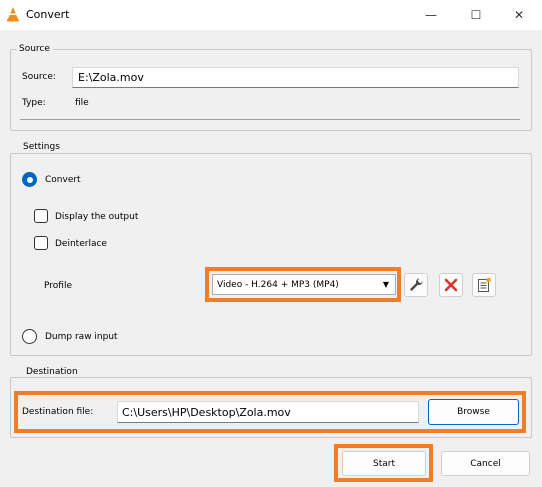 The width and height of the screenshot is (542, 487). I want to click on destination-file-label: Destination file:, so click(58, 412).